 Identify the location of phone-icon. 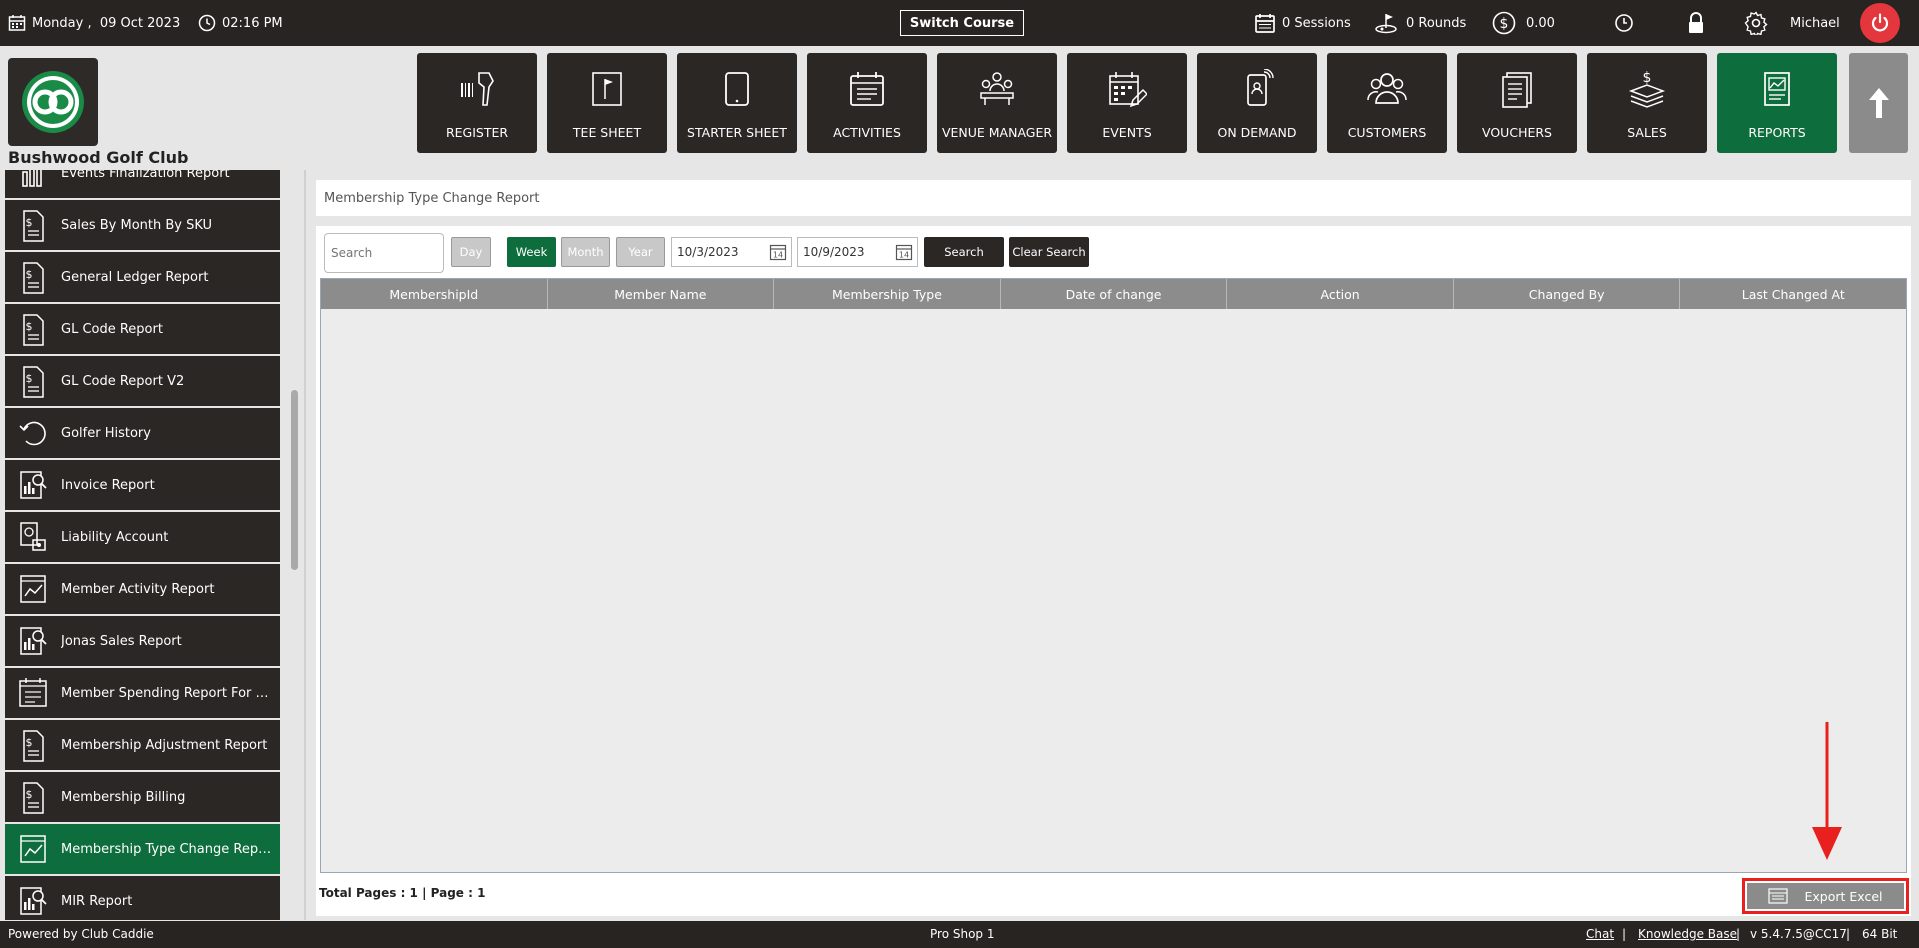
(1260, 87).